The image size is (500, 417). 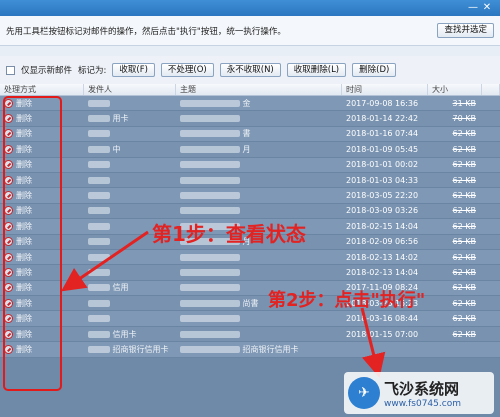 I want to click on list-header: 处理方式 发件人 主题 时间 大小, so click(x=250, y=90).